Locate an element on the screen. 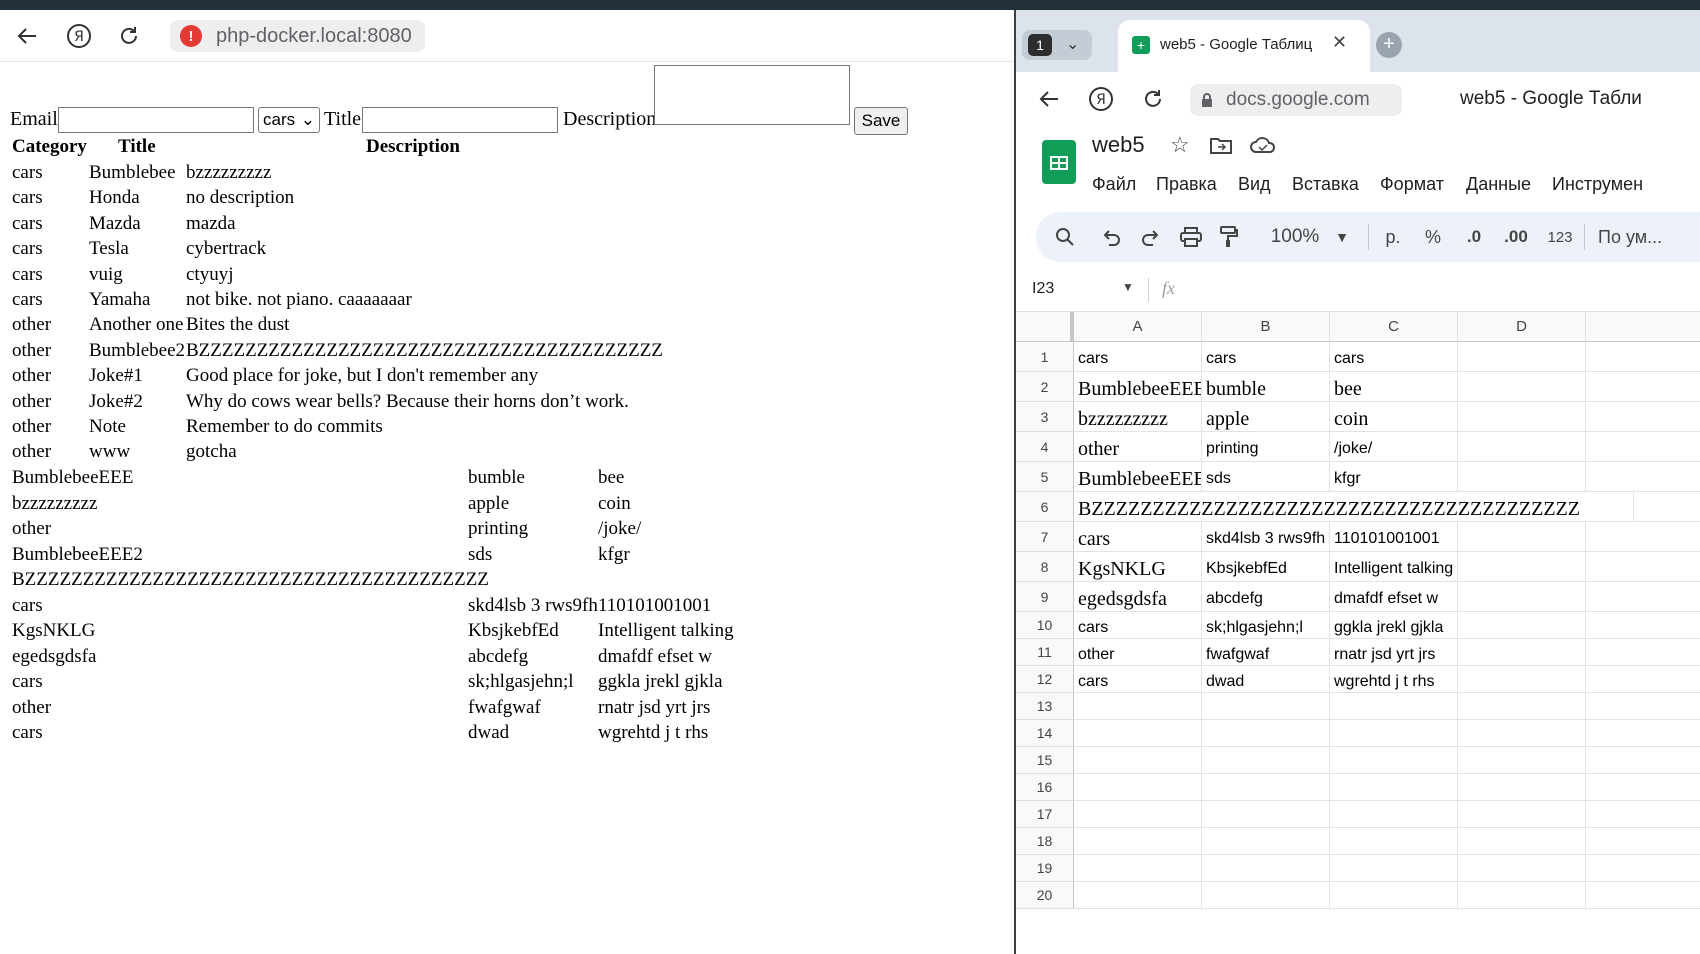 The image size is (1700, 954). grid-corner is located at coordinates (1045, 327).